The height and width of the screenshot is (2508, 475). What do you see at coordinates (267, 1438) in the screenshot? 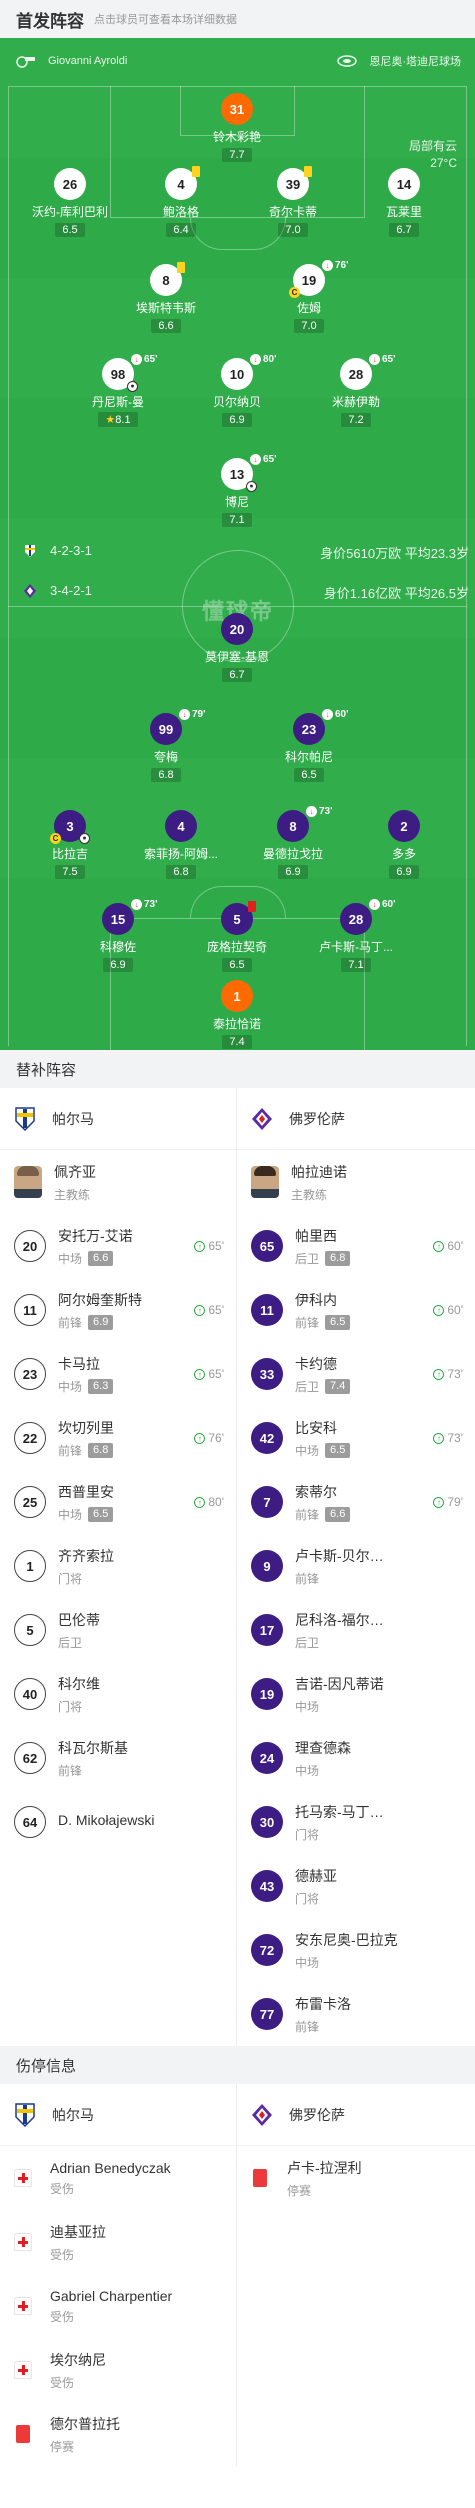
I see `sub-number: 42` at bounding box center [267, 1438].